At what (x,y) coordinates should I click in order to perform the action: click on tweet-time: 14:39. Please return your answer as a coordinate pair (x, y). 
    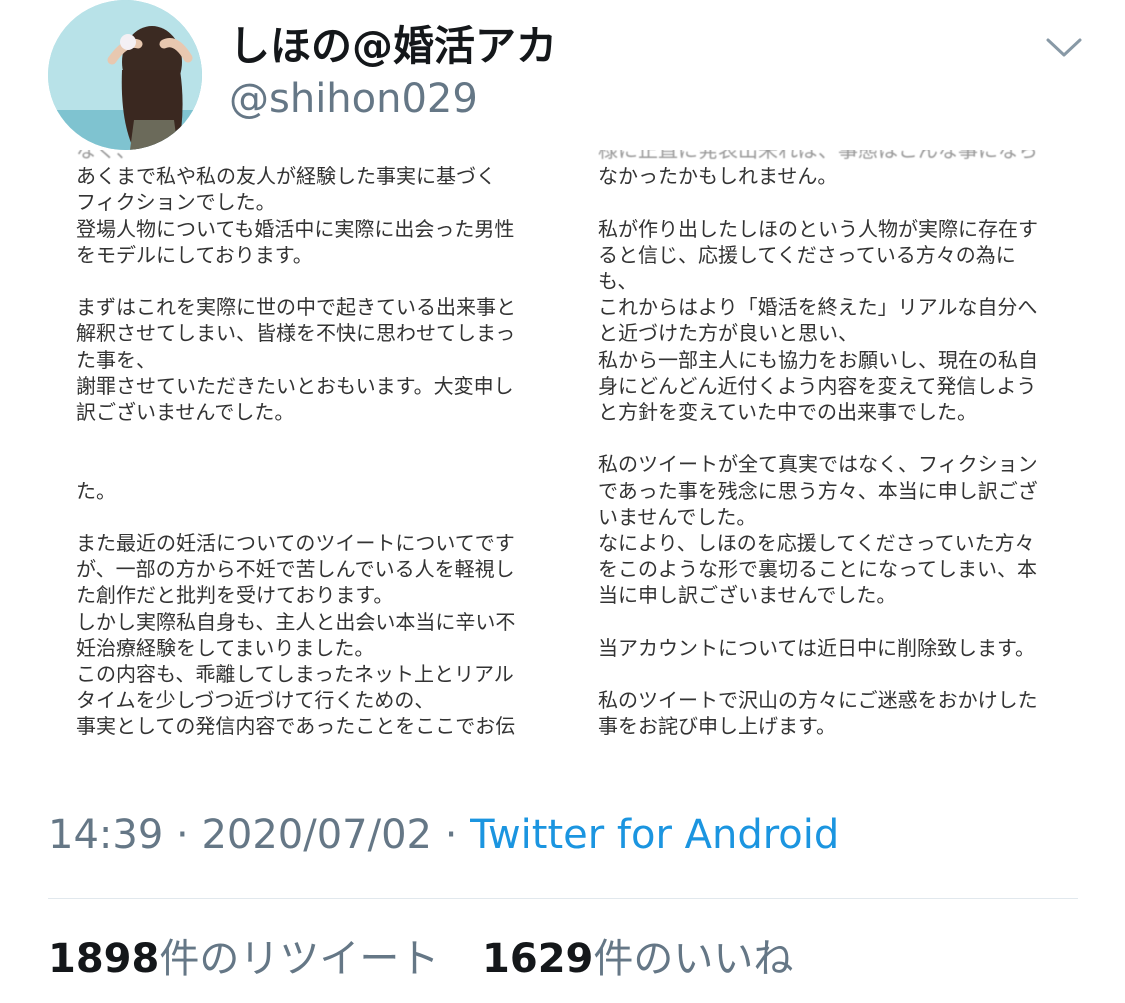
    Looking at the image, I should click on (105, 835).